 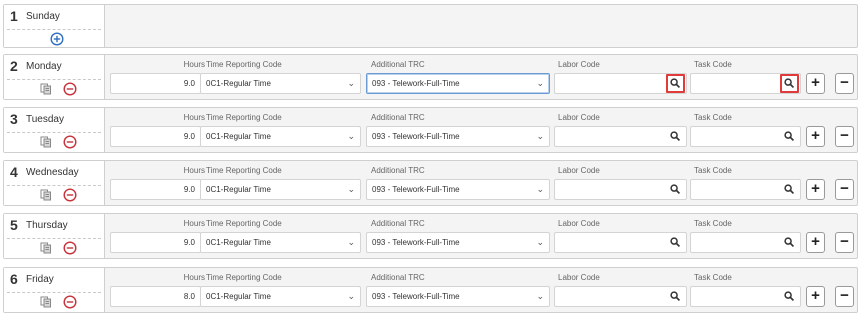 I want to click on day-number: 6, so click(x=14, y=279).